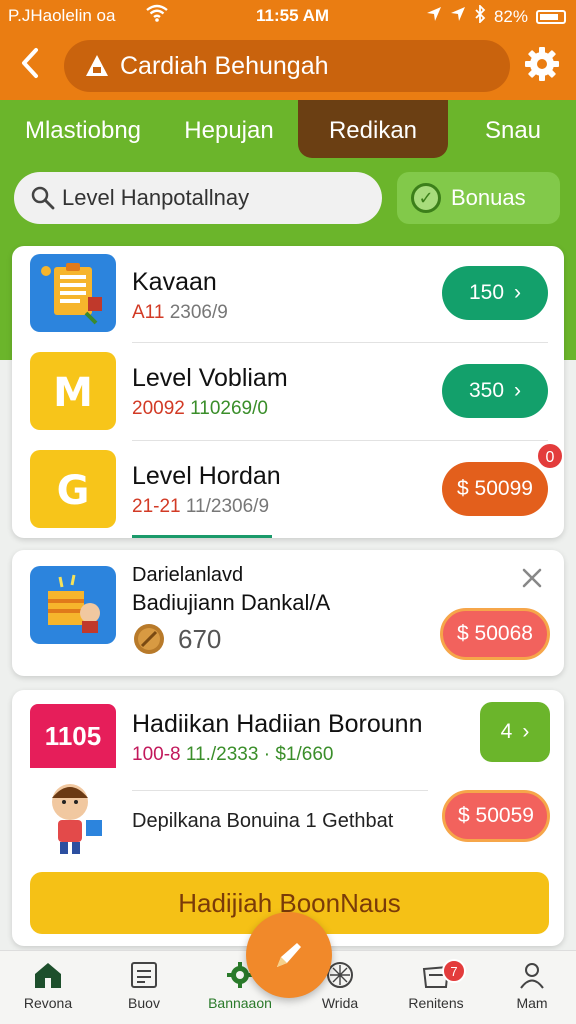 This screenshot has height=1024, width=576. I want to click on user-icon, so click(532, 976).